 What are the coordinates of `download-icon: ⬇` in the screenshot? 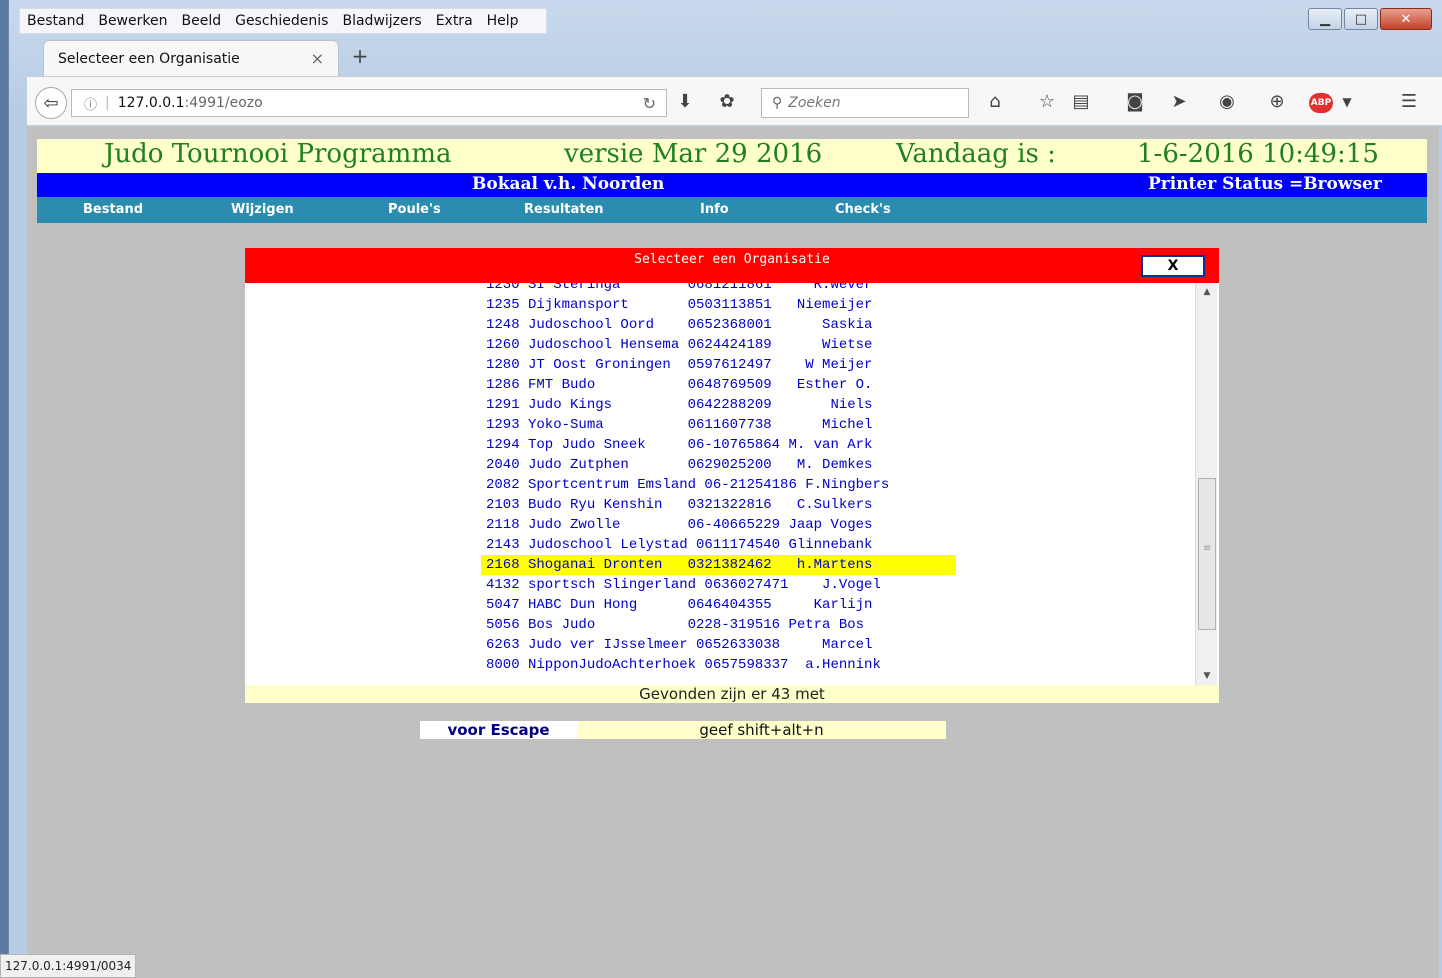 It's located at (685, 101).